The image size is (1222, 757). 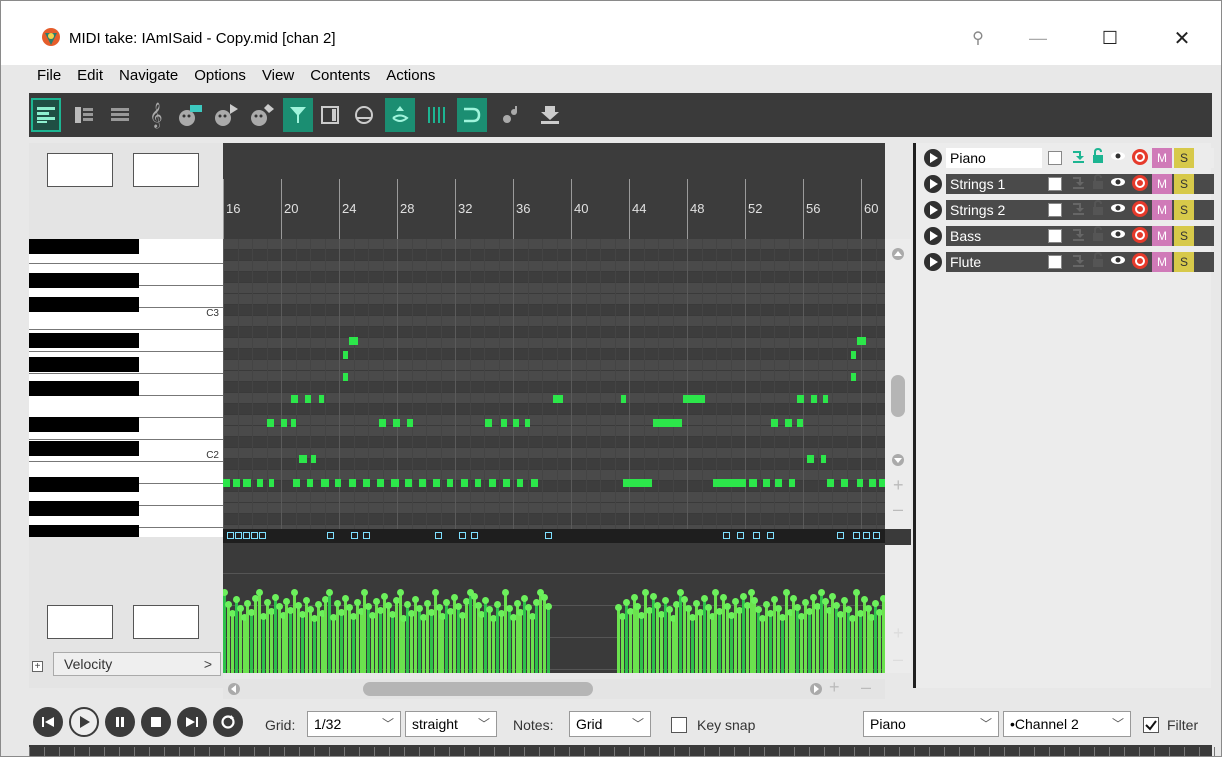 I want to click on lane-zoom-in-icon: +, so click(x=898, y=633).